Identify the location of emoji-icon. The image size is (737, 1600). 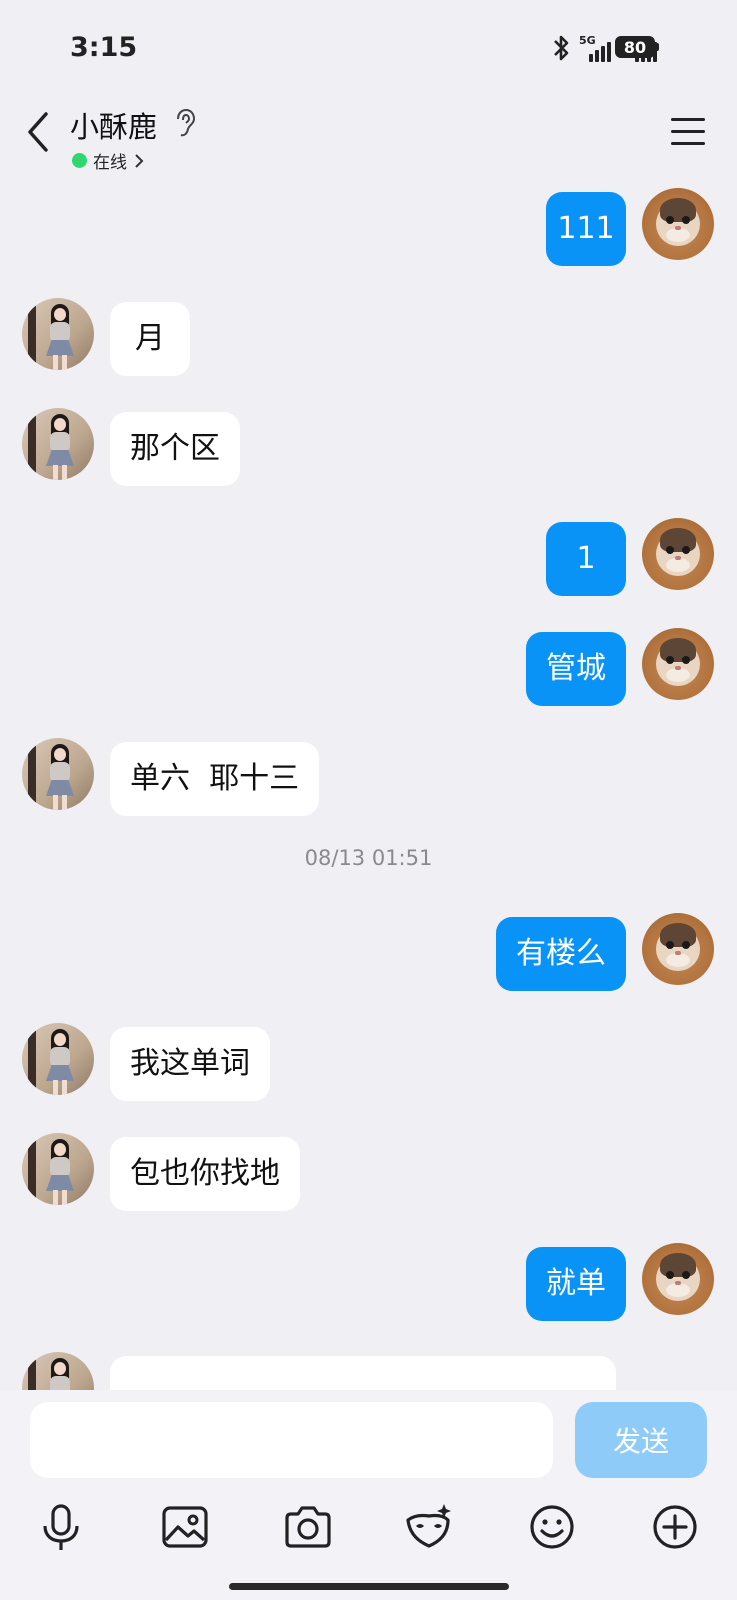
(552, 1527).